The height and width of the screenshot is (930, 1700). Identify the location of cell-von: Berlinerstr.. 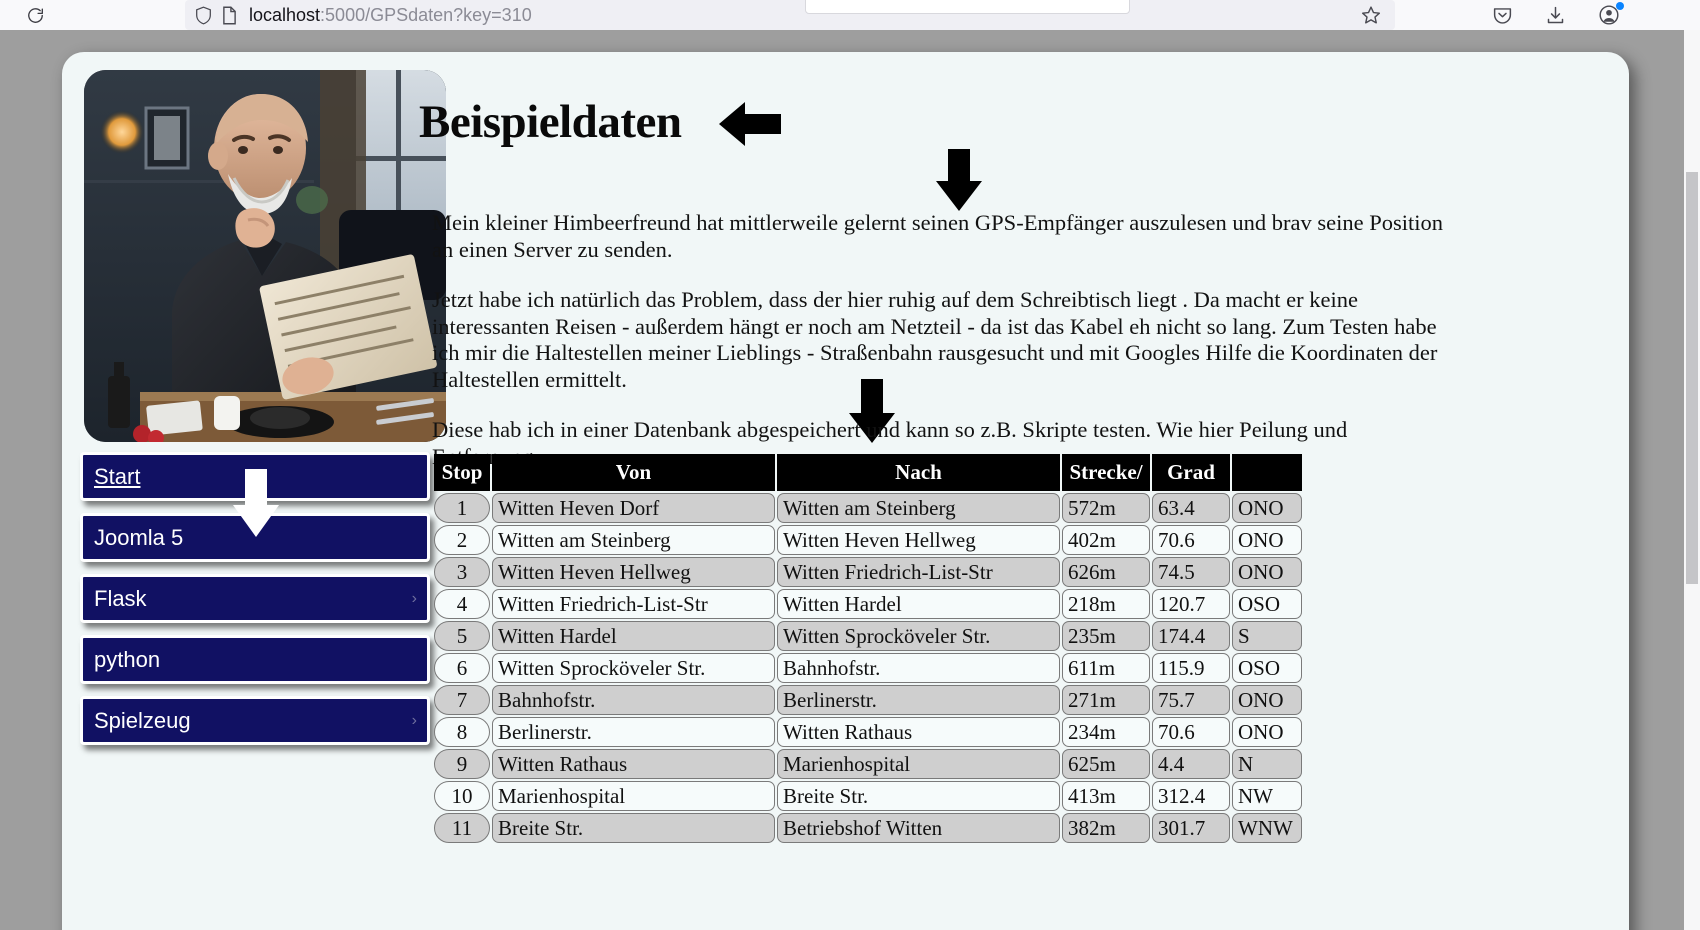
(633, 732).